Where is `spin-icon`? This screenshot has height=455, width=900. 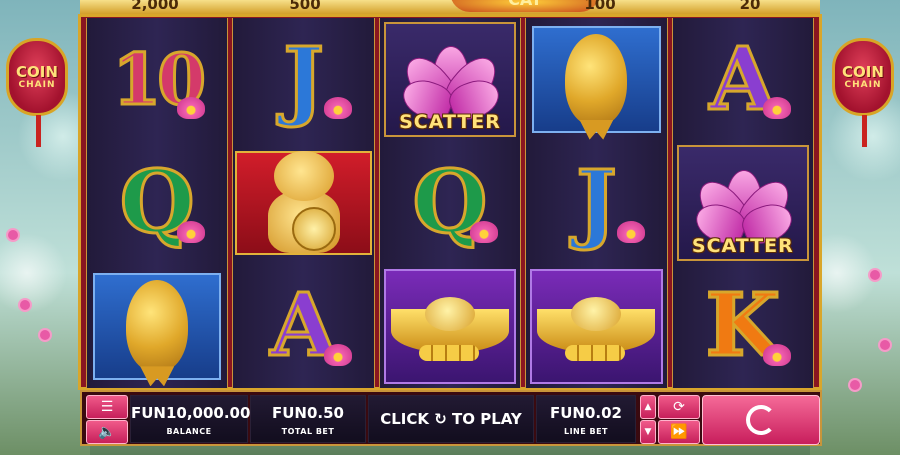
spin-icon is located at coordinates (761, 420).